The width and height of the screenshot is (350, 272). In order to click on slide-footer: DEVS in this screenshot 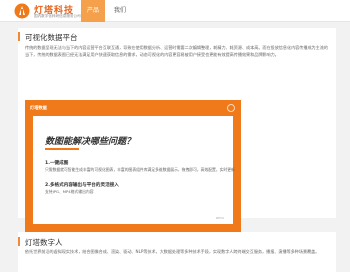, I will do `click(219, 218)`.